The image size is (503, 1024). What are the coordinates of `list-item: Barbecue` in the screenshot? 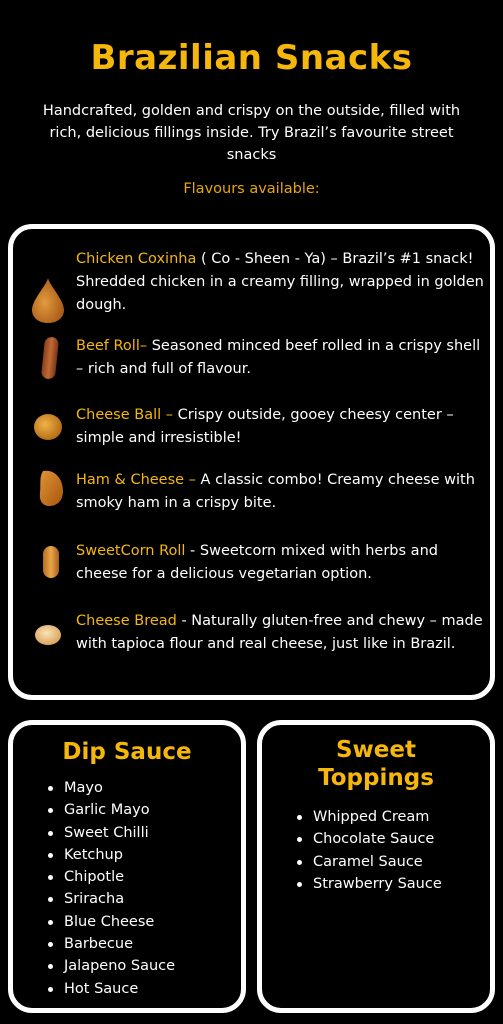 It's located at (142, 944).